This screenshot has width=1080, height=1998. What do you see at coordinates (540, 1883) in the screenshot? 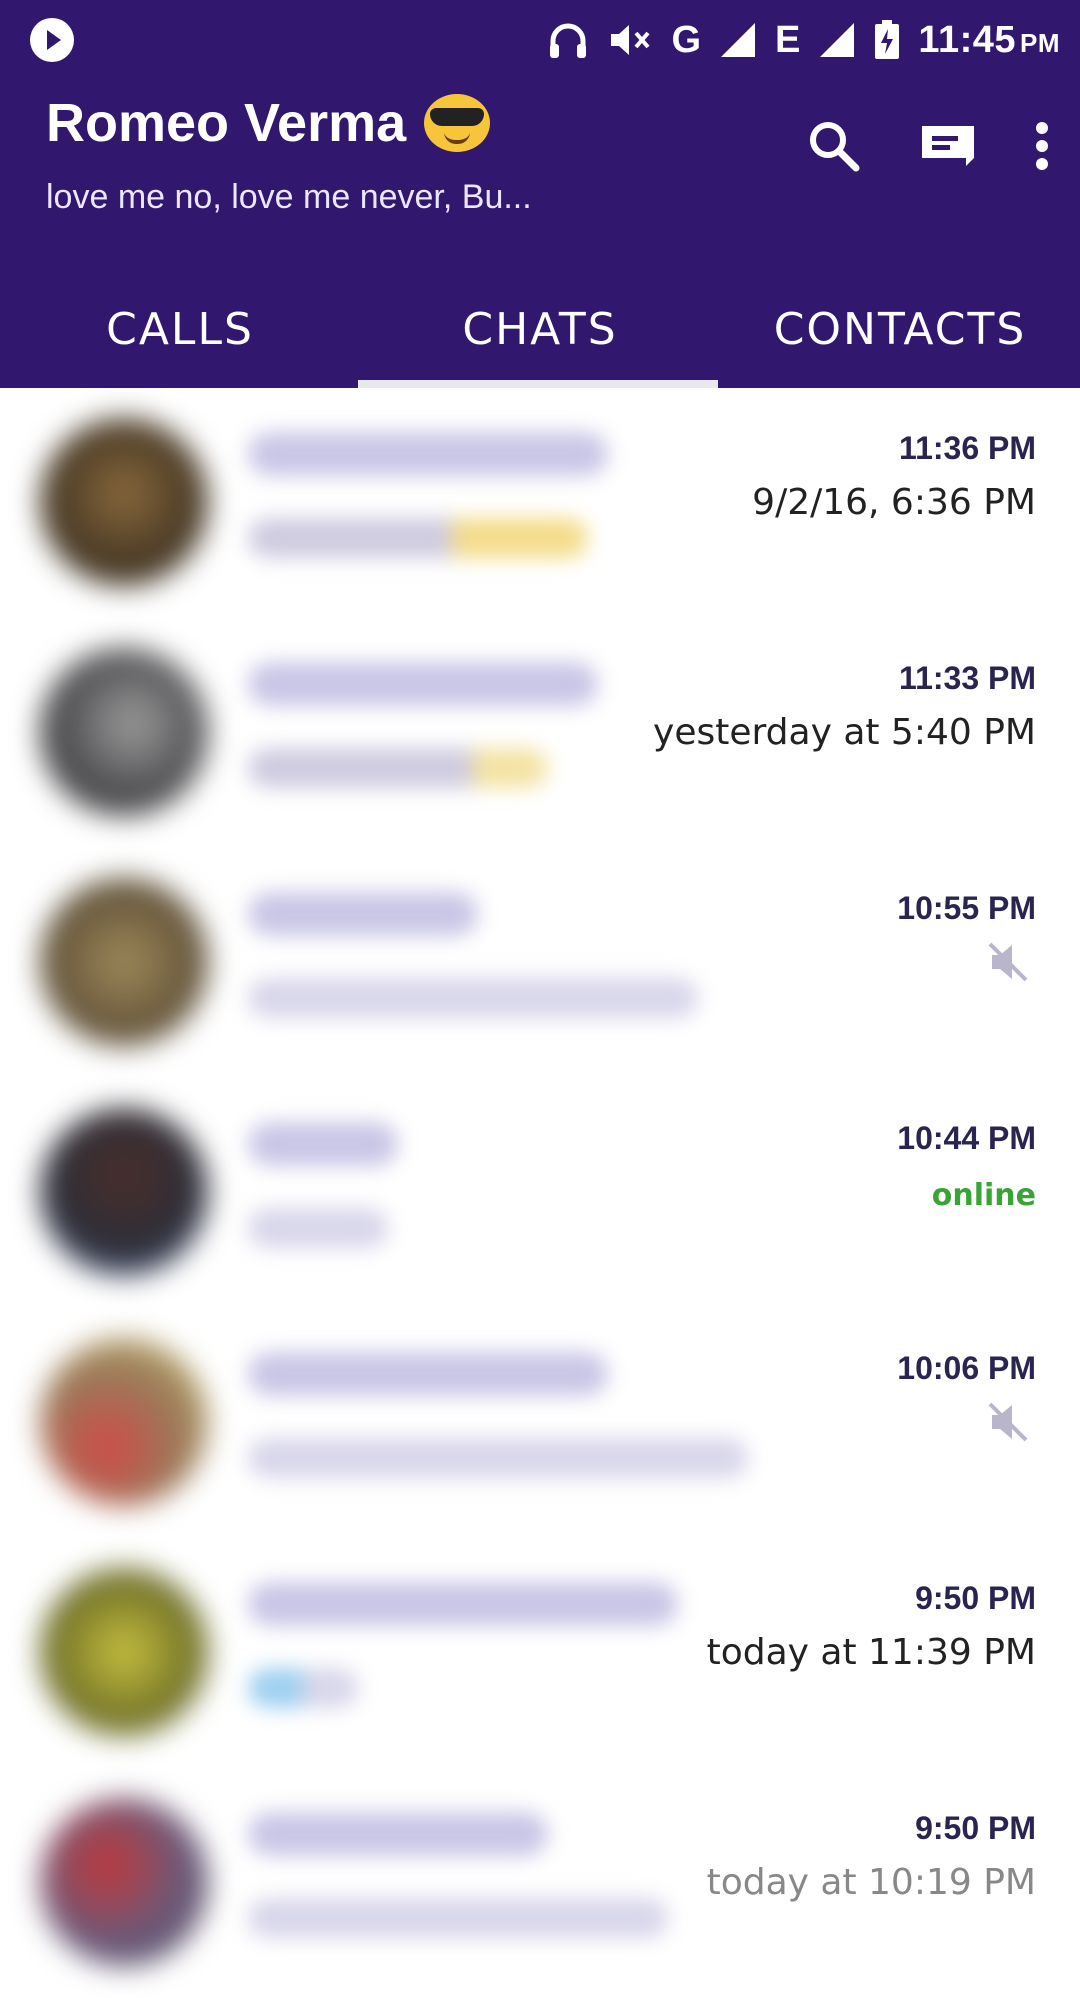
I see `chat-row: 9:50 PM today at 10:19 PM` at bounding box center [540, 1883].